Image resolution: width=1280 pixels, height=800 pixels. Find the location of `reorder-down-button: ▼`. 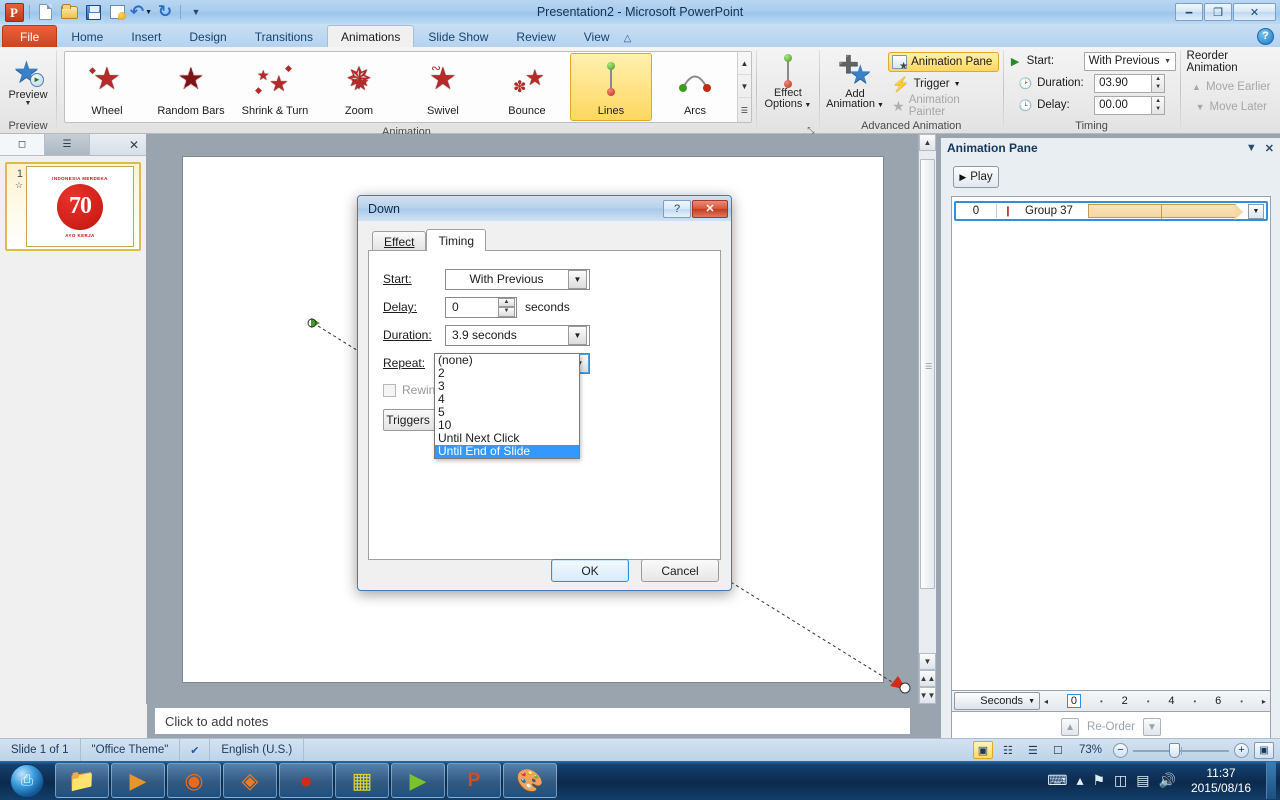

reorder-down-button: ▼ is located at coordinates (1151, 727).